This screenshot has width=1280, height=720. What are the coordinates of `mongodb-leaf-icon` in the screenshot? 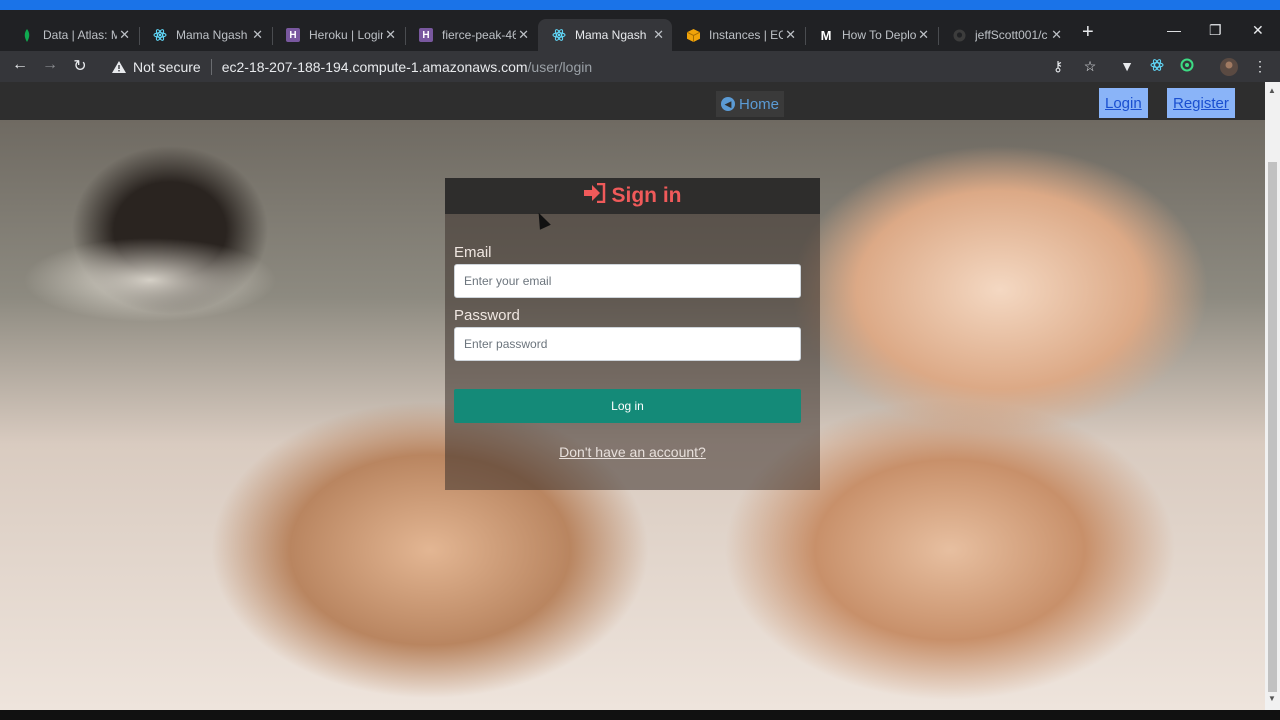 It's located at (27, 35).